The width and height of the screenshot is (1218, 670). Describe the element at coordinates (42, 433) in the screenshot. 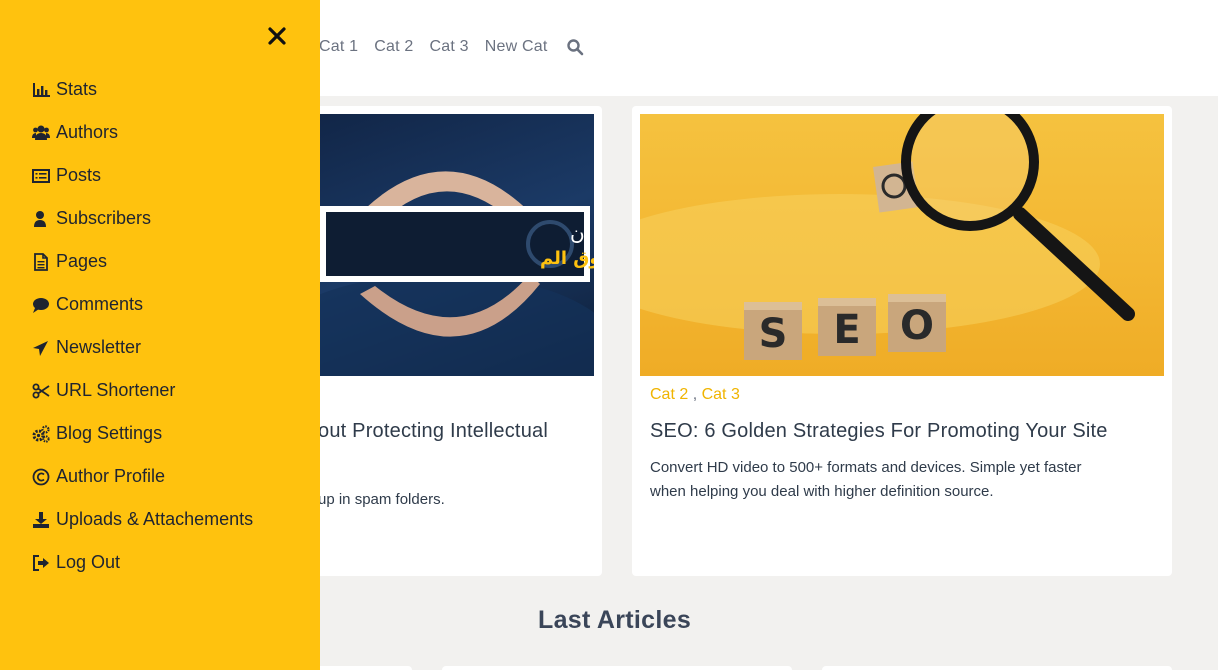

I see `gears-icon` at that location.